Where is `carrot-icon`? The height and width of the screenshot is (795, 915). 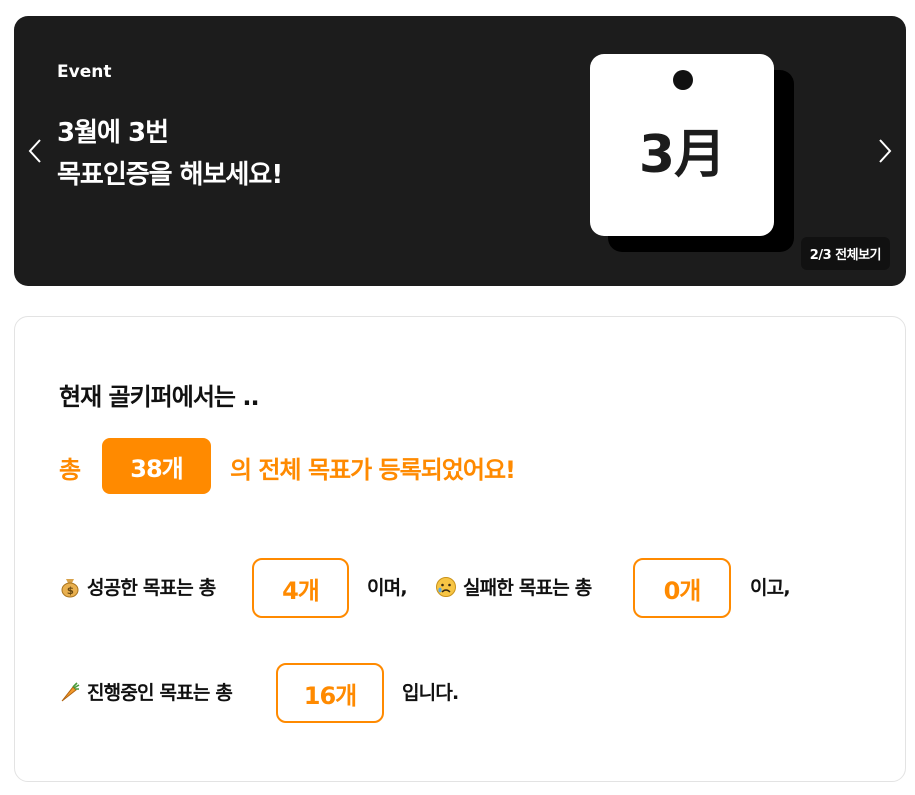
carrot-icon is located at coordinates (70, 691).